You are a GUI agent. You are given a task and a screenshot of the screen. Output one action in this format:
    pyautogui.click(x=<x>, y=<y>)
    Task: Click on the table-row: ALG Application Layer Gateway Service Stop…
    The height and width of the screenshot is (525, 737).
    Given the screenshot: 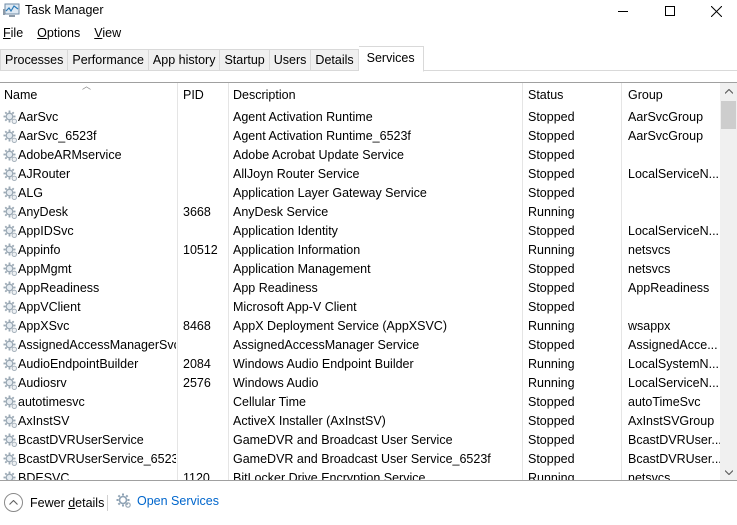 What is the action you would take?
    pyautogui.click(x=360, y=193)
    